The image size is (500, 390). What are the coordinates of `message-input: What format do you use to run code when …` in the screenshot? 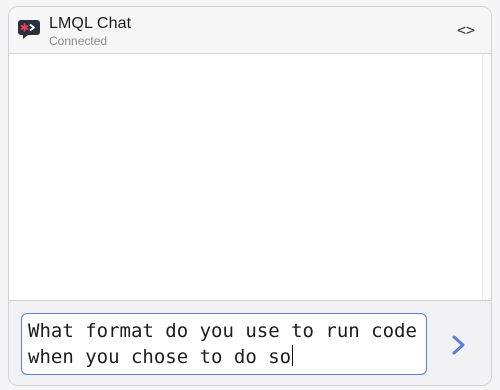 It's located at (224, 344).